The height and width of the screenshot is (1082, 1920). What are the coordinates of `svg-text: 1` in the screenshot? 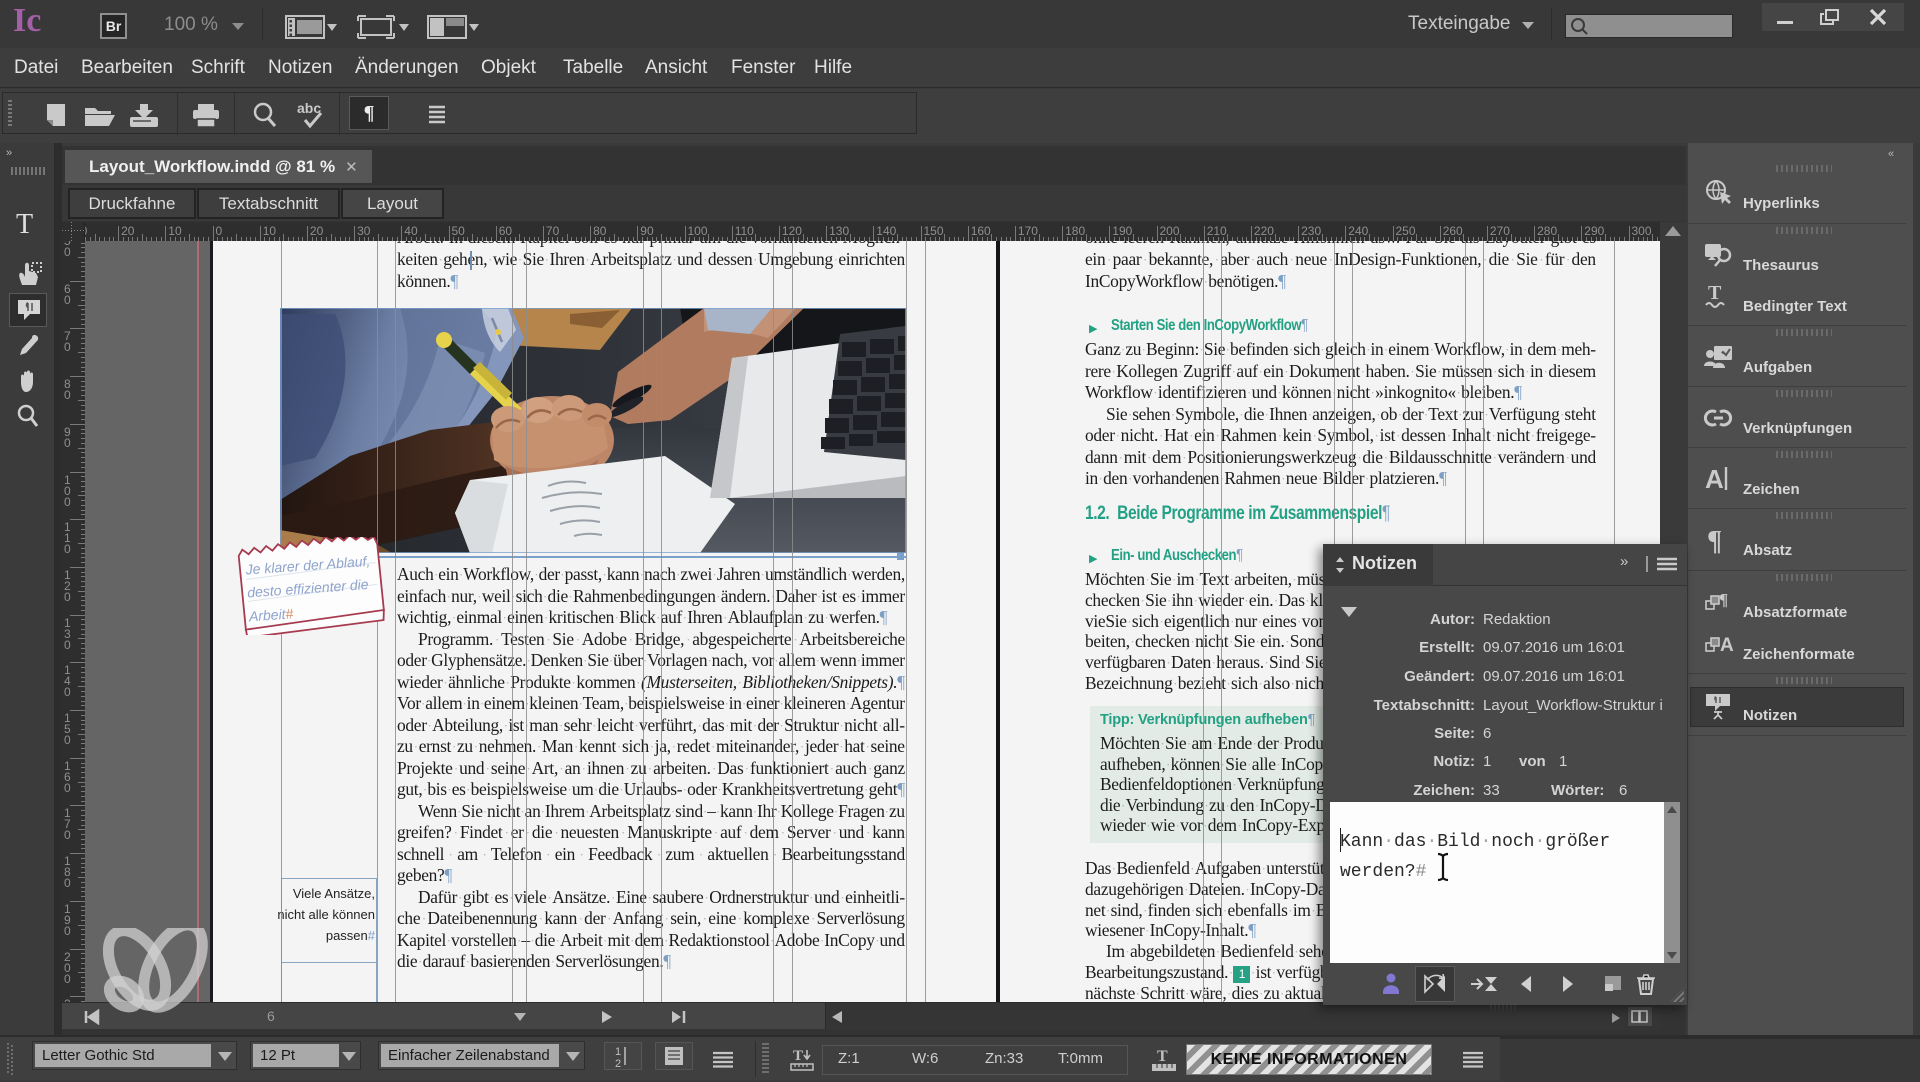 It's located at (618, 1052).